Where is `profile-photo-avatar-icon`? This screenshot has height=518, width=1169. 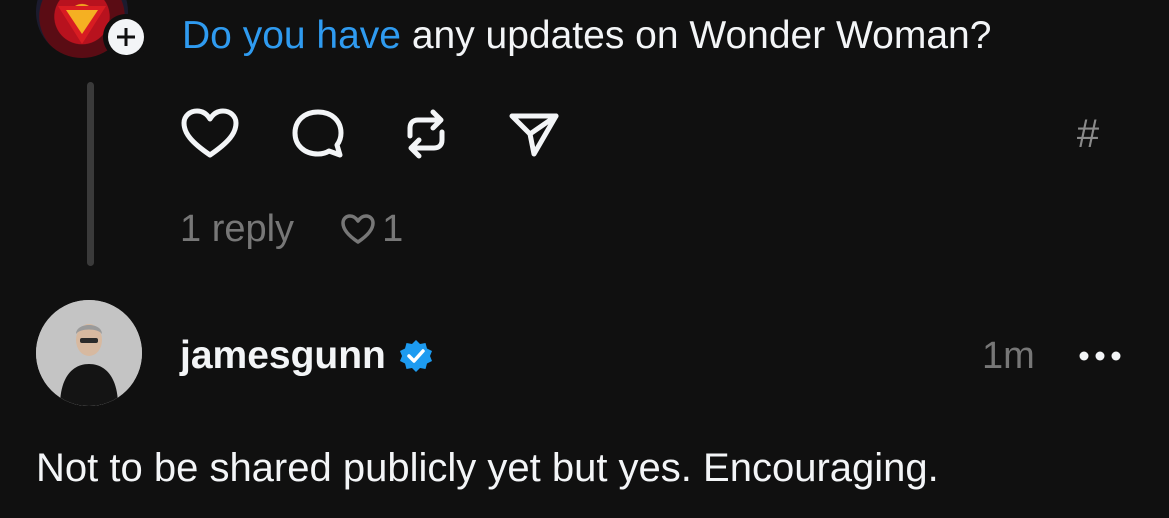
profile-photo-avatar-icon is located at coordinates (89, 353).